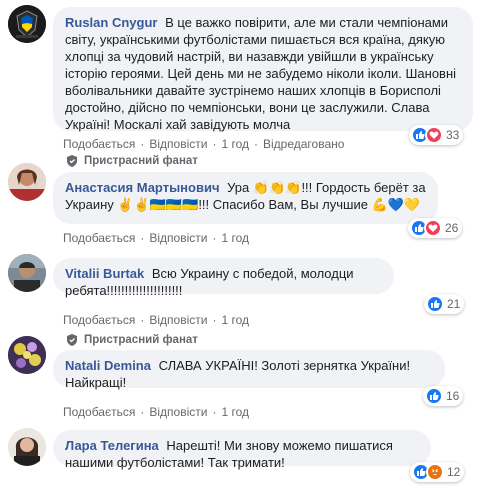 The image size is (491, 486). Describe the element at coordinates (435, 472) in the screenshot. I see `angry-icon` at that location.